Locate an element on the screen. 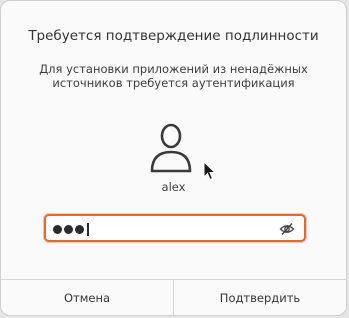 Image resolution: width=349 pixels, height=318 pixels. cancel-button: Отмена is located at coordinates (87, 297).